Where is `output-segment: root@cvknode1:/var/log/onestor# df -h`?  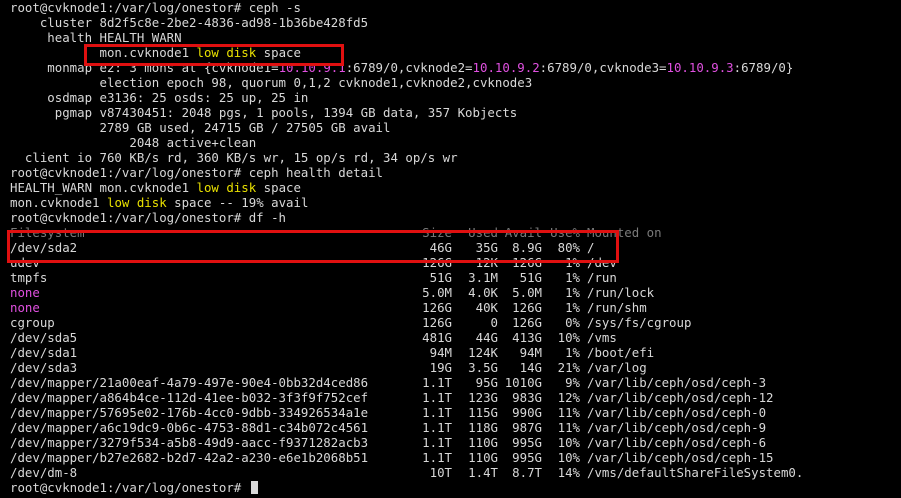 output-segment: root@cvknode1:/var/log/onestor# df -h is located at coordinates (148, 217).